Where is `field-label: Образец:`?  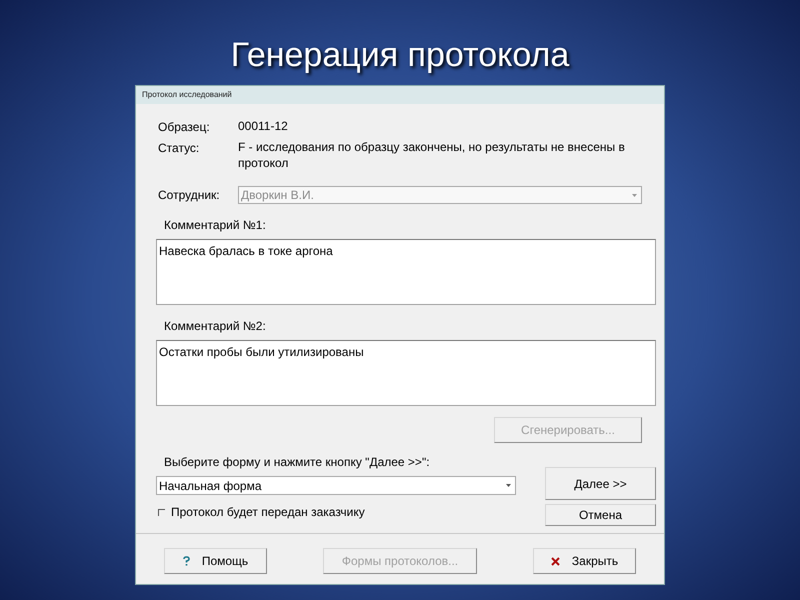 field-label: Образец: is located at coordinates (184, 127).